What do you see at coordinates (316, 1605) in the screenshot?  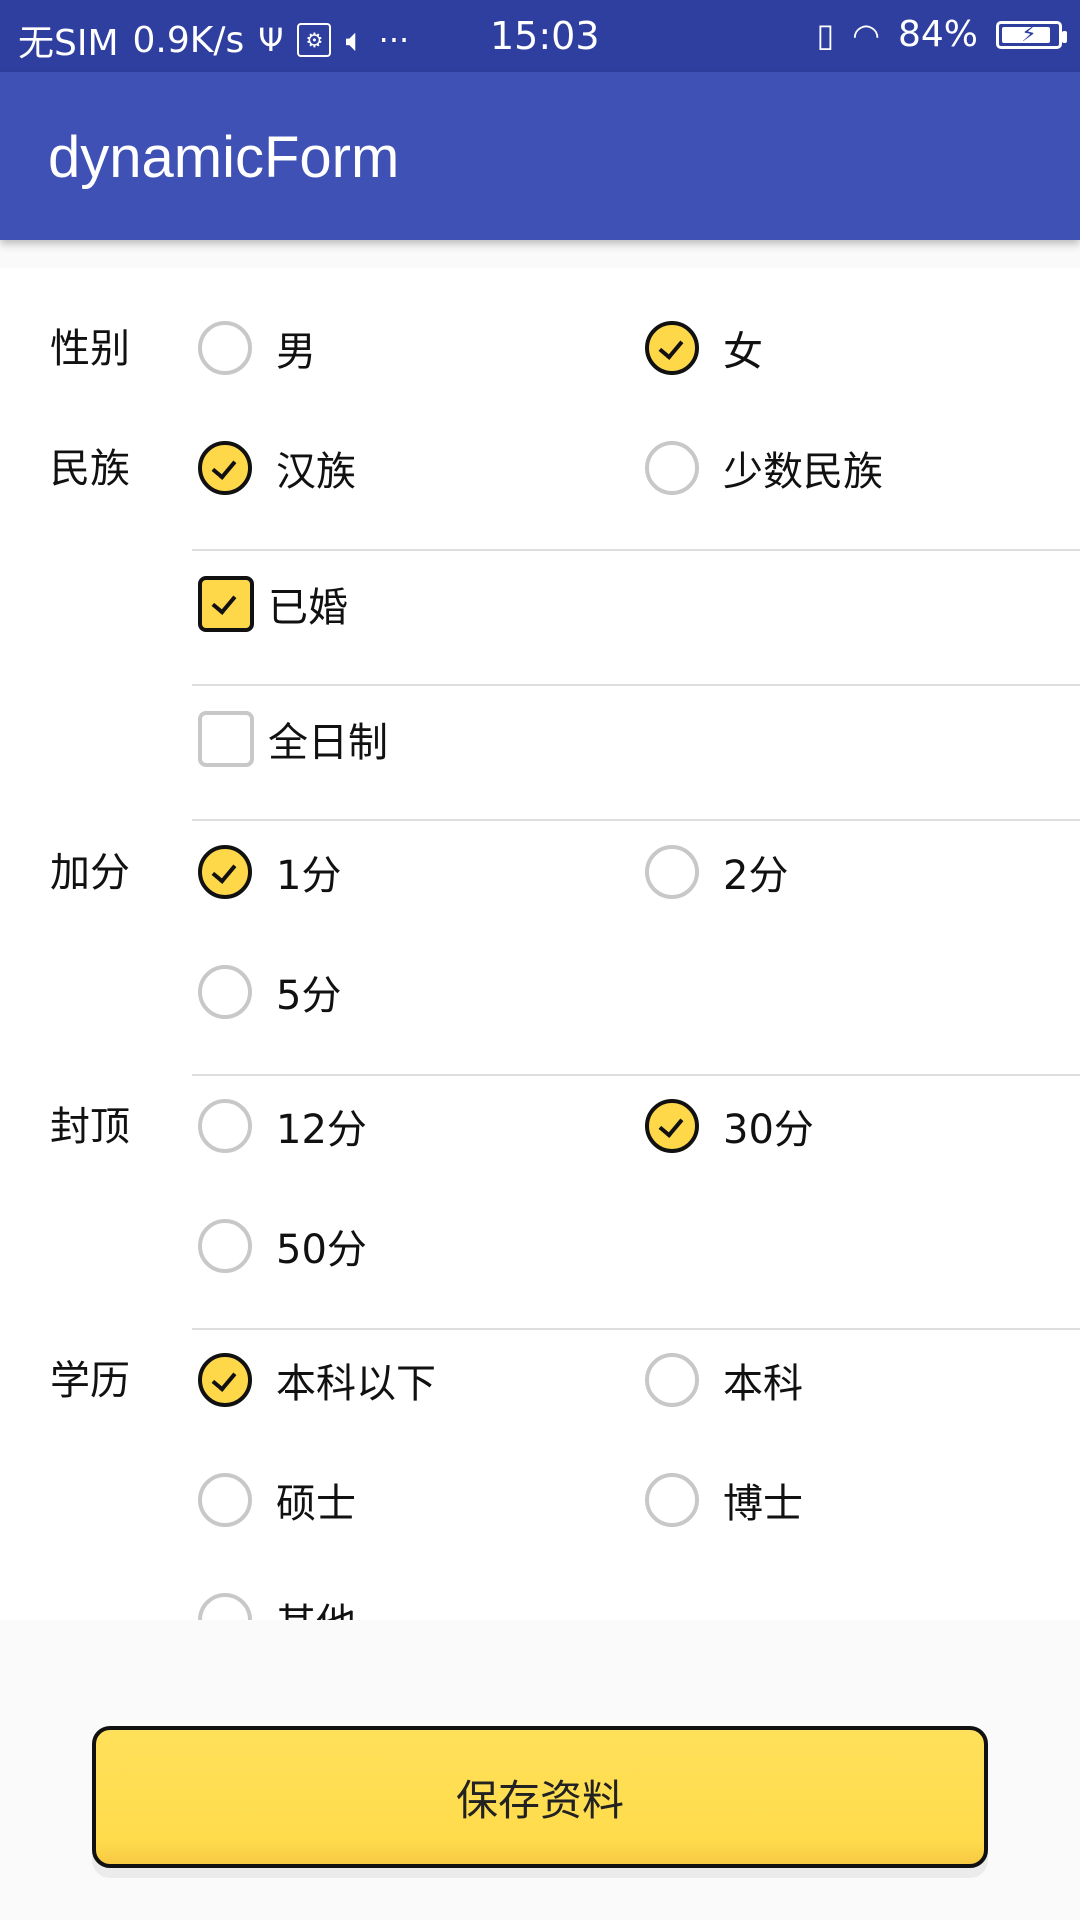 I see `option-label: 其他` at bounding box center [316, 1605].